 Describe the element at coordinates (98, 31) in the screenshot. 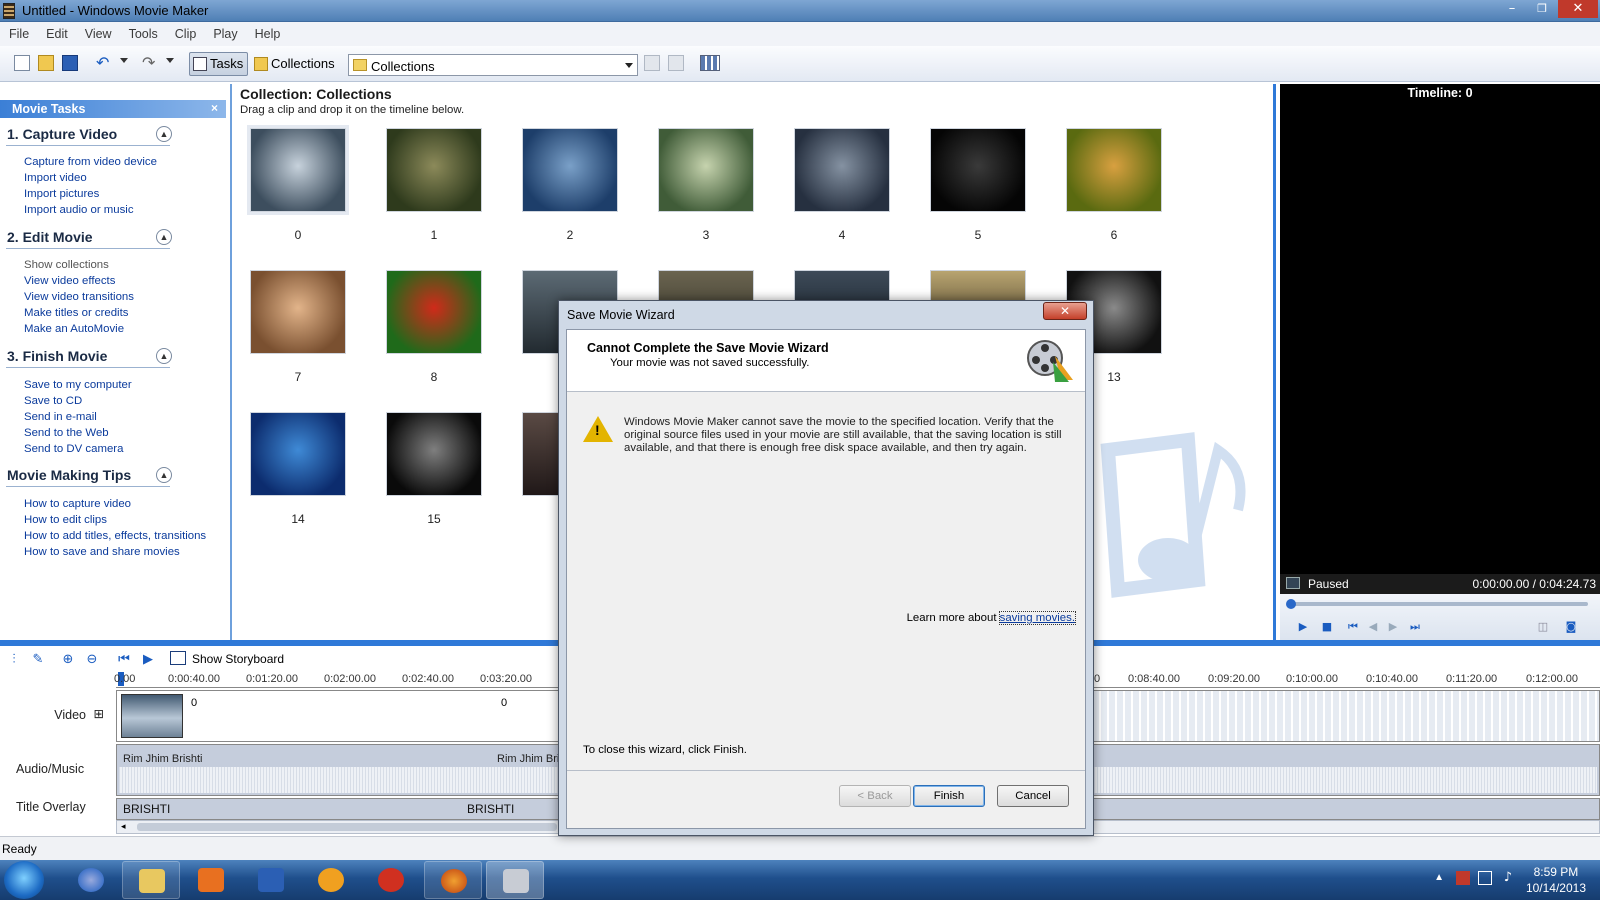

I see `menu-view: View` at that location.